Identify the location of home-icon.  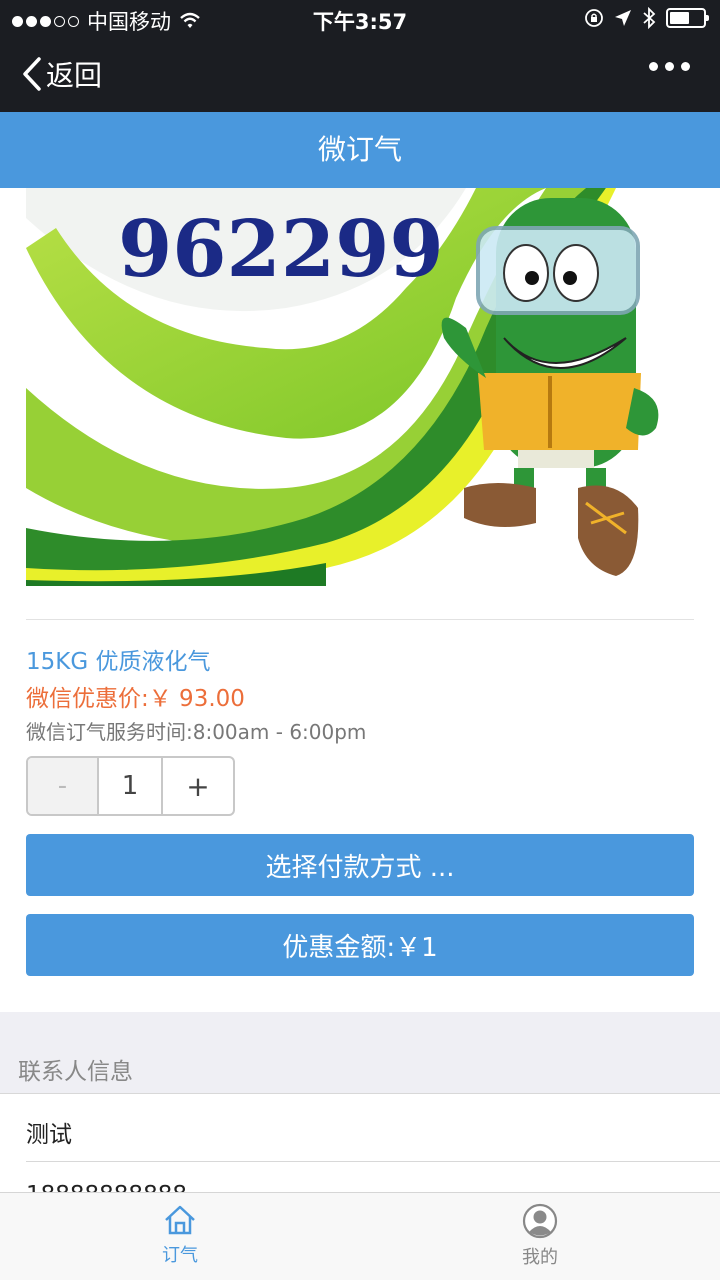
(180, 1220).